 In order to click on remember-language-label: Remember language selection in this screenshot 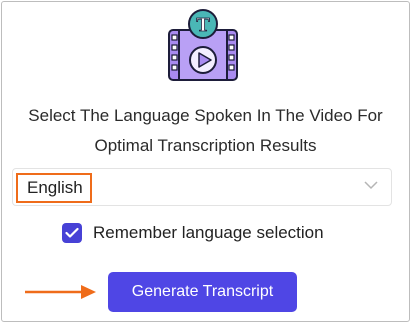, I will do `click(208, 232)`.